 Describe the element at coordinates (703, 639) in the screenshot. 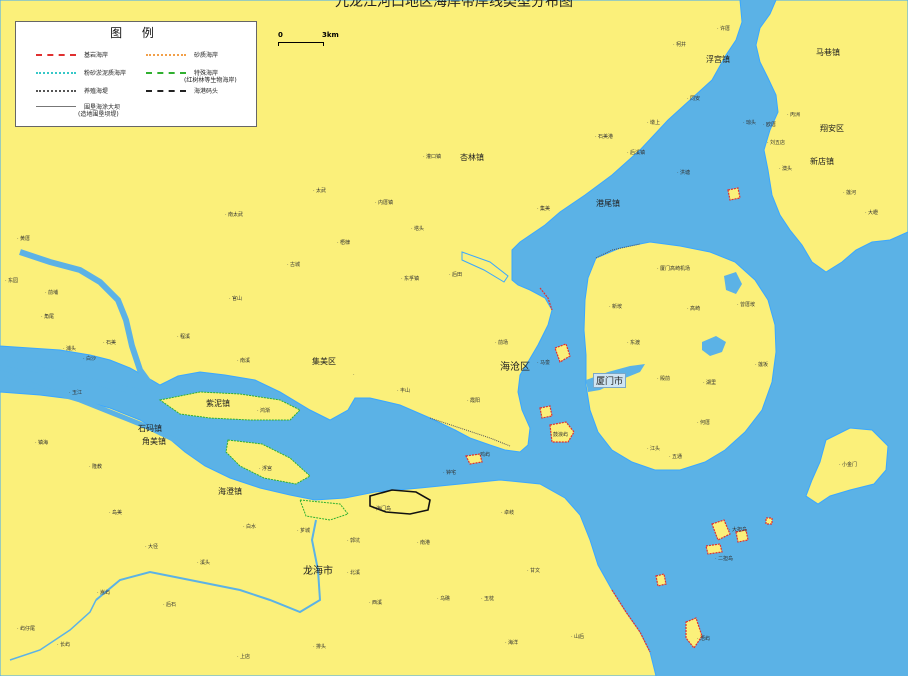

I see `place-label-wuyu: 浯屿` at that location.